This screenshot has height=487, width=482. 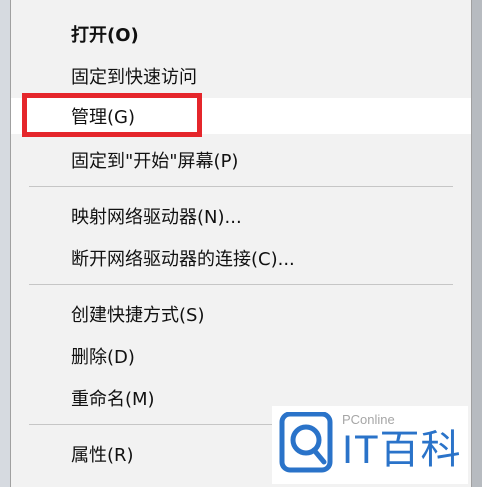 What do you see at coordinates (241, 116) in the screenshot?
I see `menu-item-manage: 管理(G)` at bounding box center [241, 116].